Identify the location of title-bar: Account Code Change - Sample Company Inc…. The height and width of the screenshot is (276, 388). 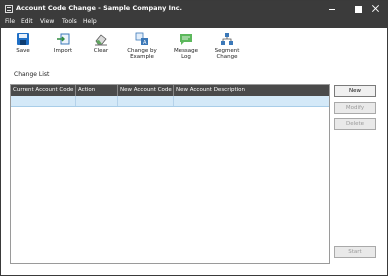
(194, 9).